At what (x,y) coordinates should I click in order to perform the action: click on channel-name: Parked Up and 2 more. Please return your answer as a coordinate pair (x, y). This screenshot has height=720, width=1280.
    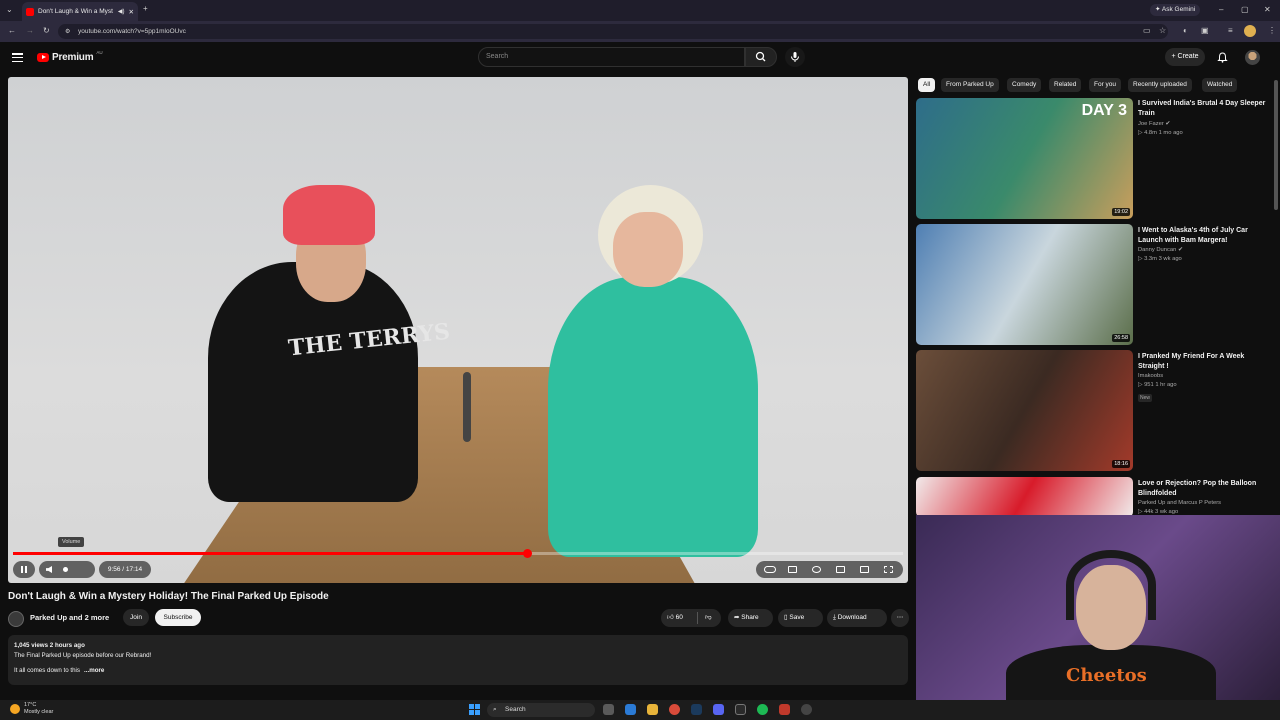
    Looking at the image, I should click on (69, 617).